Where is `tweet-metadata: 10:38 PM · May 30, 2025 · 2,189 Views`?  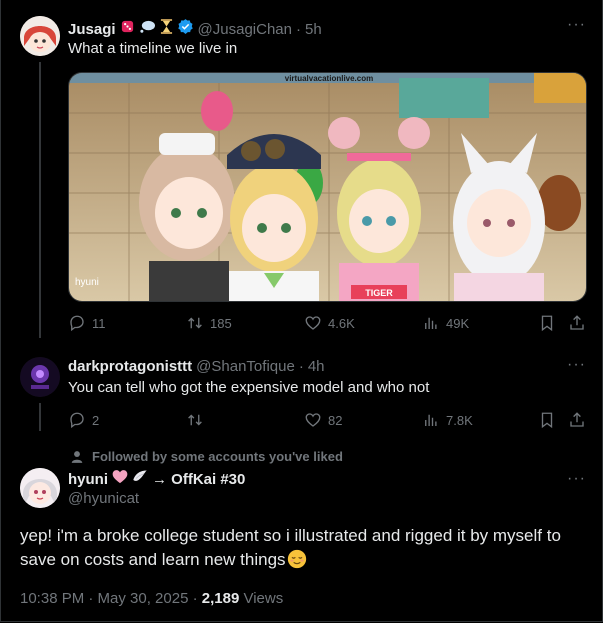 tweet-metadata: 10:38 PM · May 30, 2025 · 2,189 Views is located at coordinates (151, 598).